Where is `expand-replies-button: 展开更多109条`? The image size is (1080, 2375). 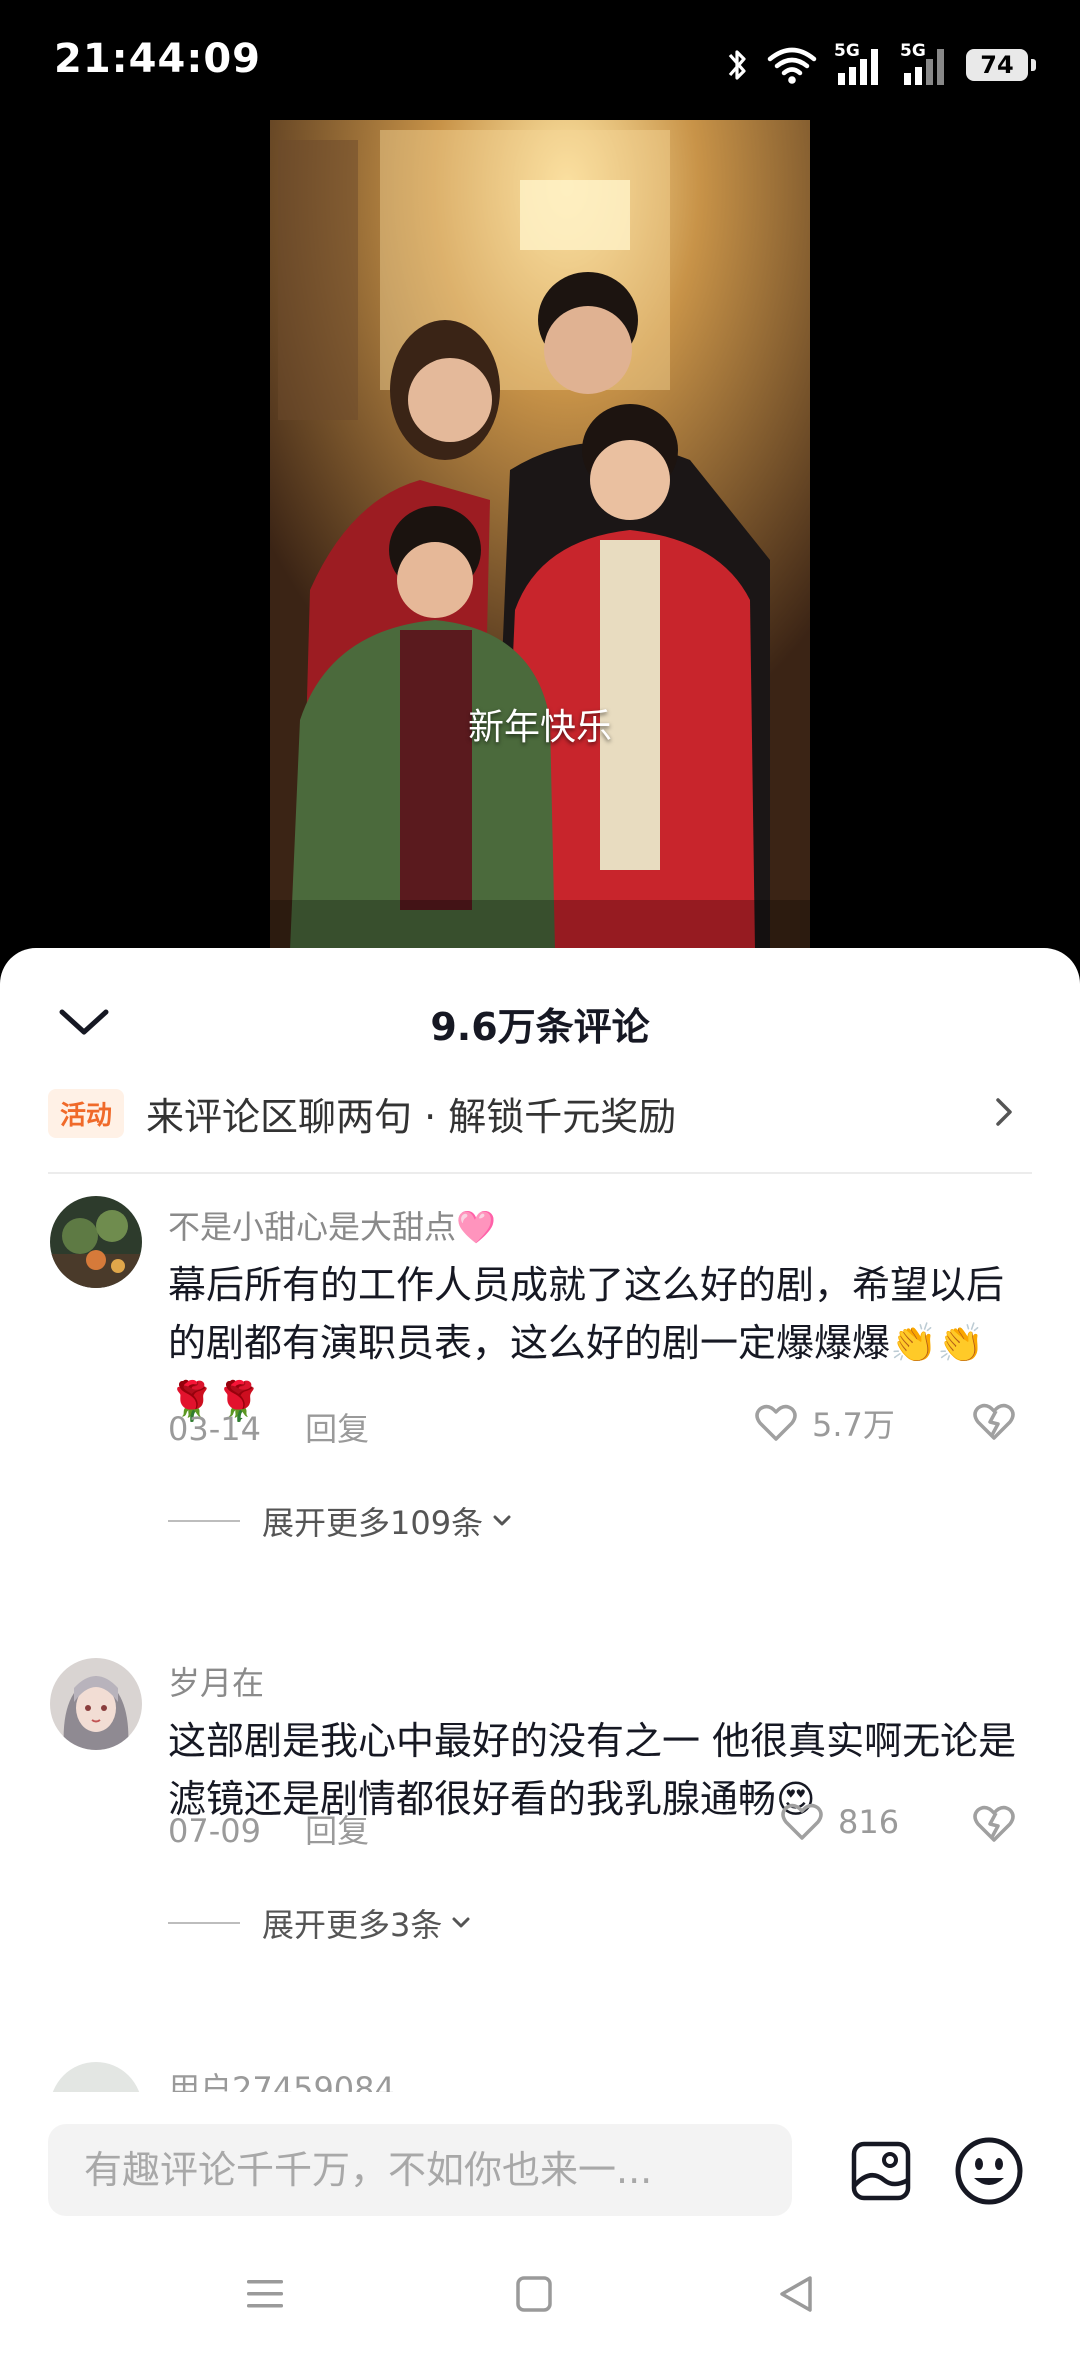
expand-replies-button: 展开更多109条 is located at coordinates (340, 1521).